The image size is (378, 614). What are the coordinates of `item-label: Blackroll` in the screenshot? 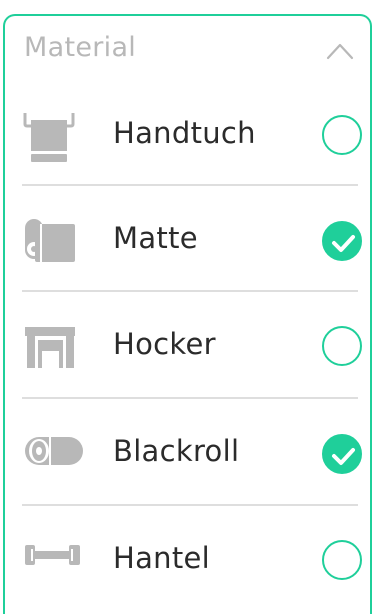 It's located at (176, 451).